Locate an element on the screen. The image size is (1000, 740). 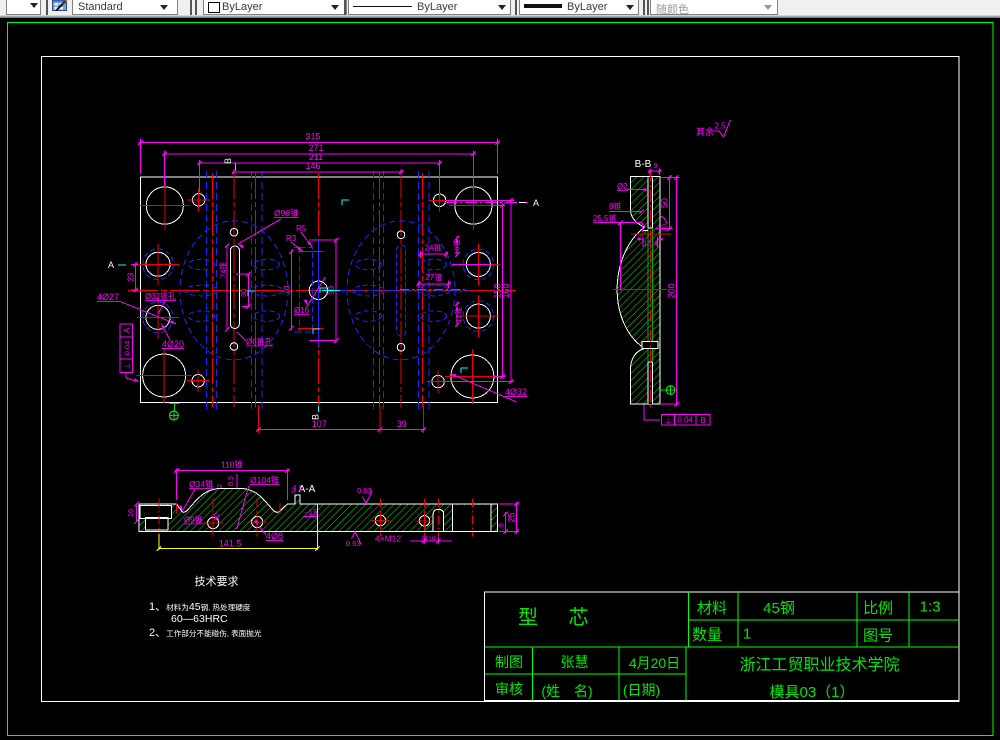
svg-text: (日期) is located at coordinates (641, 690).